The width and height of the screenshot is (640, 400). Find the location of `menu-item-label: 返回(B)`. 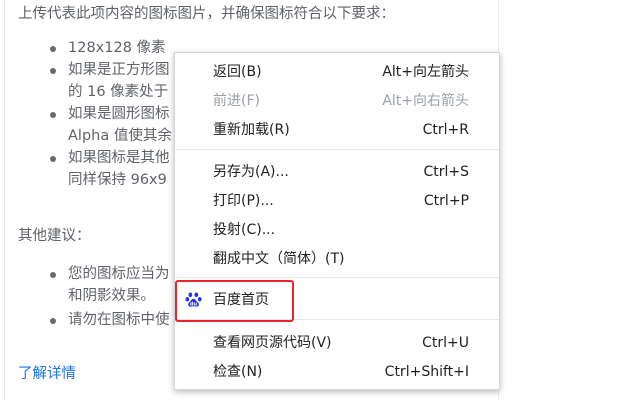

menu-item-label: 返回(B) is located at coordinates (237, 72).